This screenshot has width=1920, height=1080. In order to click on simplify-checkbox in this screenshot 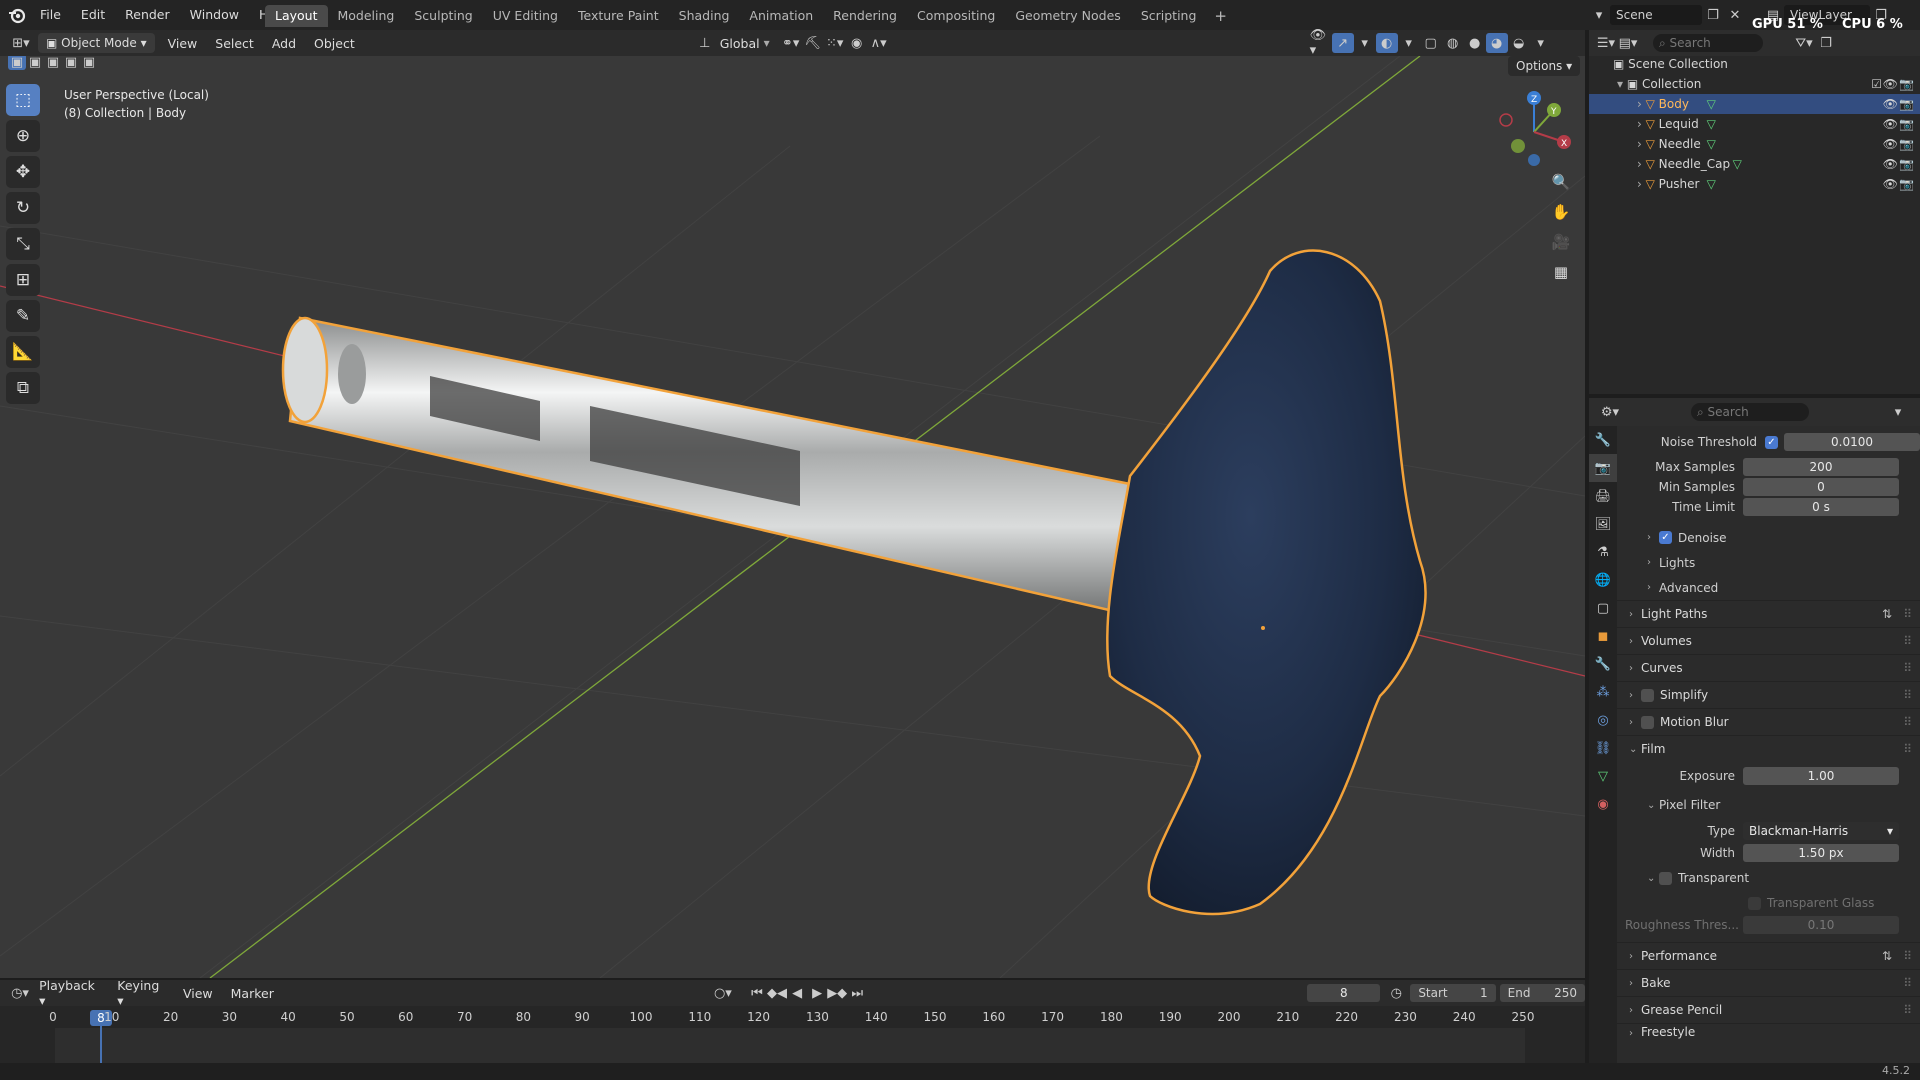, I will do `click(1647, 695)`.